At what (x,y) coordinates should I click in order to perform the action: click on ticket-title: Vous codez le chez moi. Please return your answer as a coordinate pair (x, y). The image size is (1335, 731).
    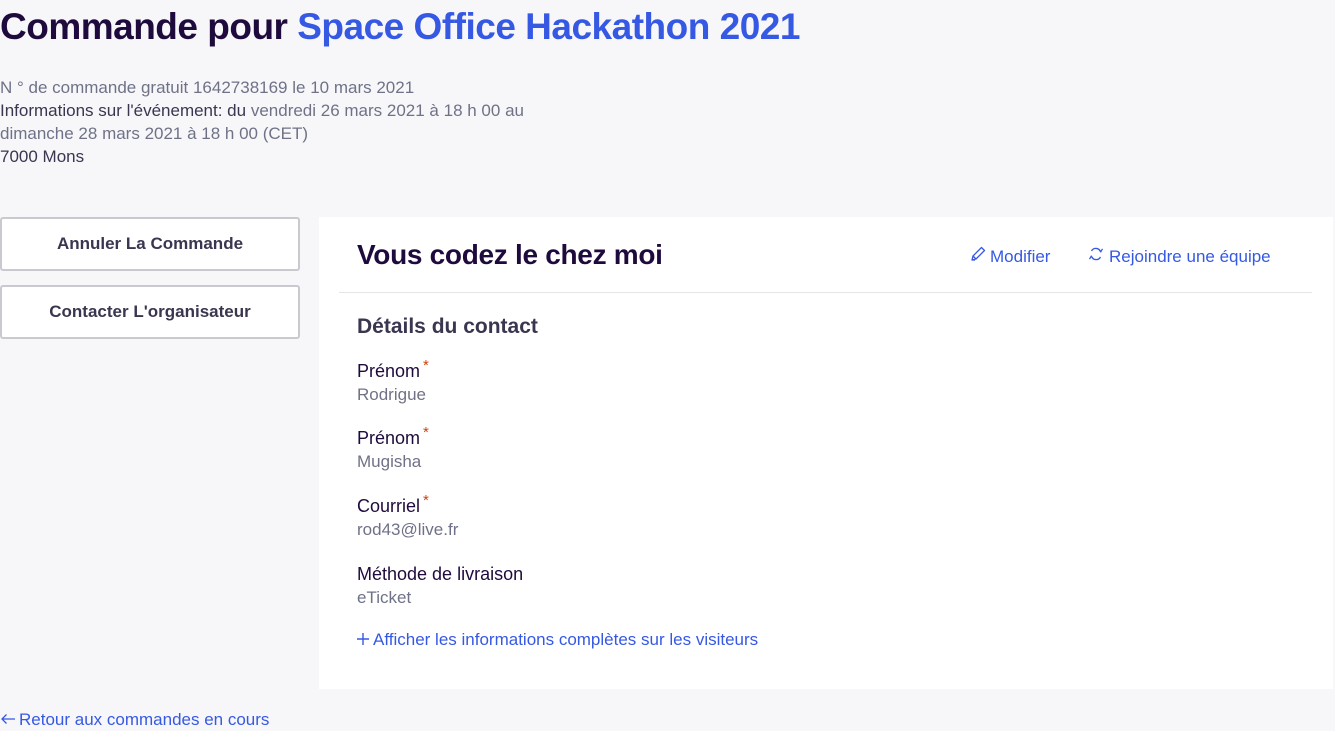
    Looking at the image, I should click on (510, 254).